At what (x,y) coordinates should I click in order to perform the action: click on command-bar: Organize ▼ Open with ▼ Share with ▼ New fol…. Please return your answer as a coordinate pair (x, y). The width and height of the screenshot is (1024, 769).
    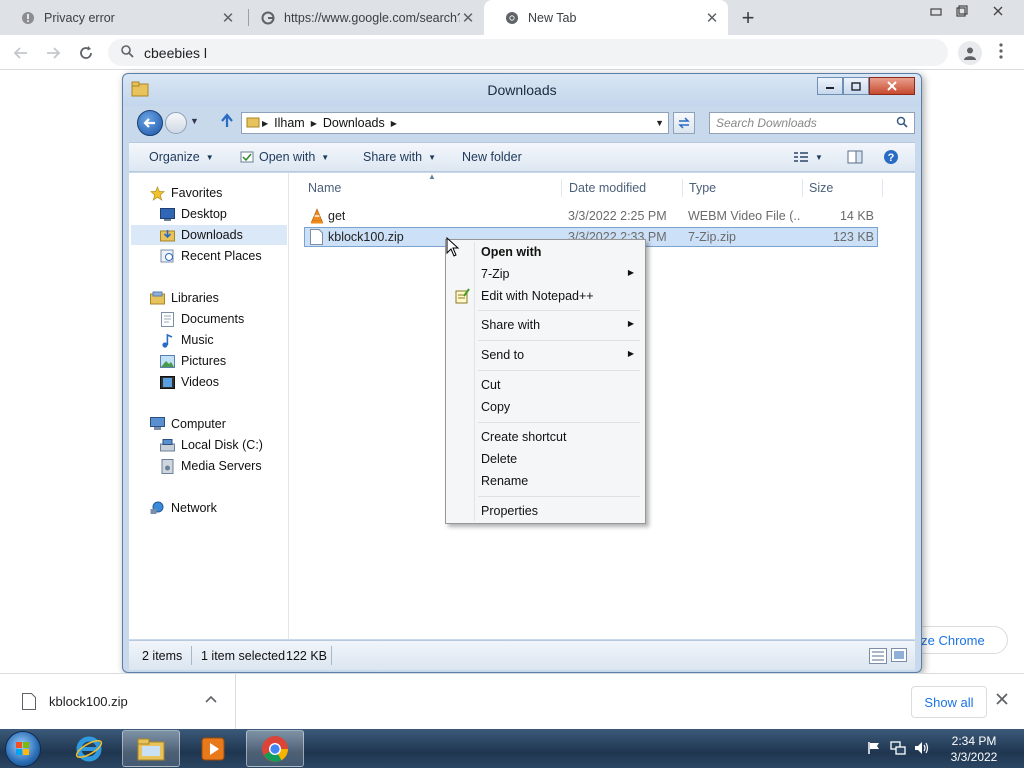
    Looking at the image, I should click on (522, 157).